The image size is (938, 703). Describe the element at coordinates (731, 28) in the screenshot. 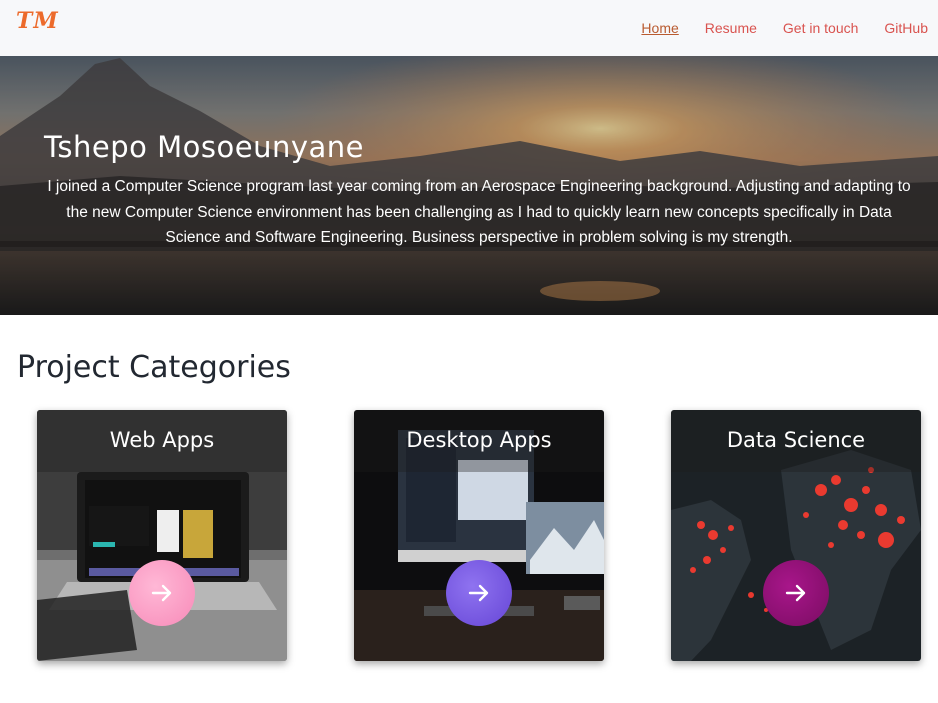

I see `nav-link-resume: Resume` at that location.